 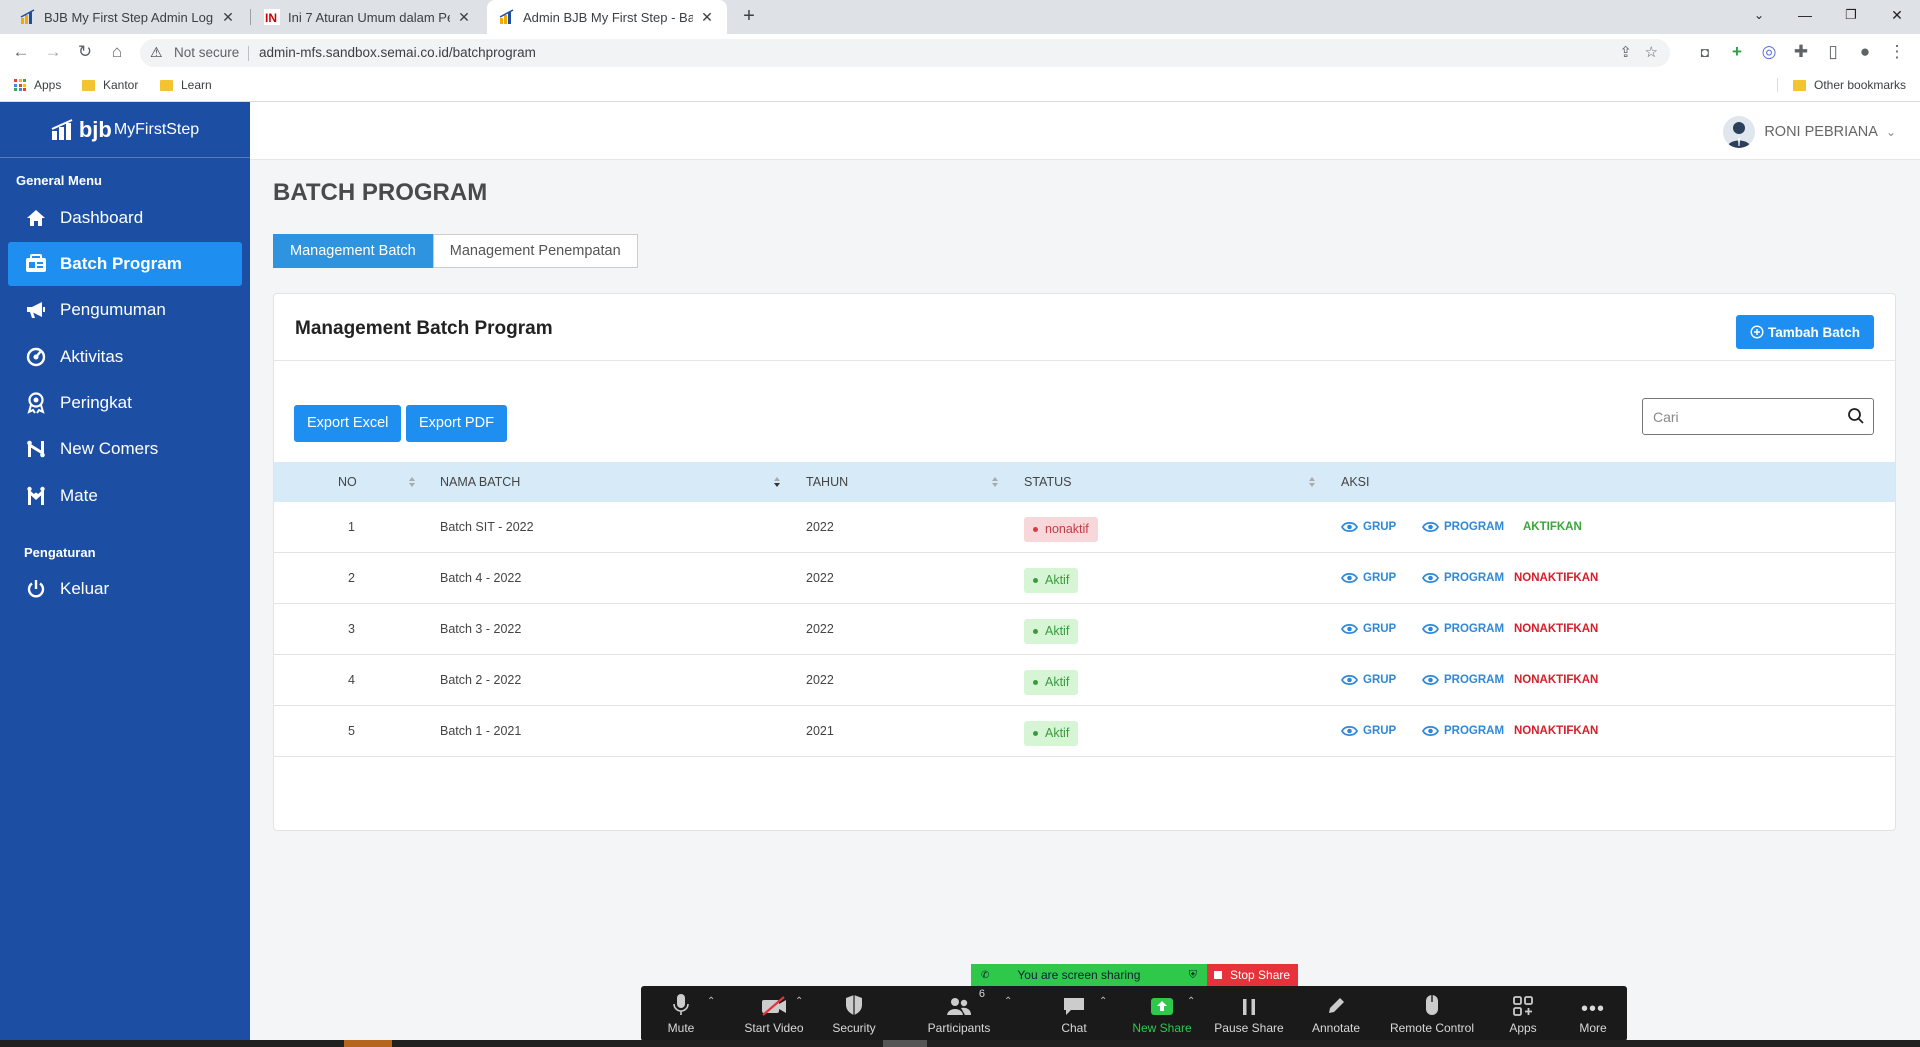 What do you see at coordinates (1349, 731) in the screenshot?
I see `eye-icon` at bounding box center [1349, 731].